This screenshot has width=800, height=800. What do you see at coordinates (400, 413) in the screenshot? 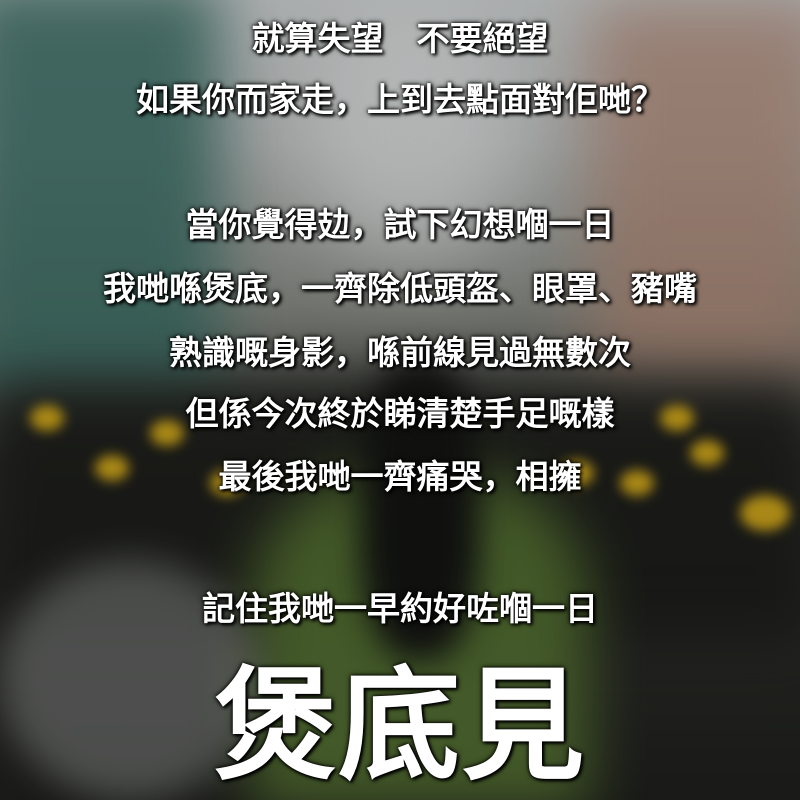
I see `poster-line-6: 但係今次終於睇清楚手足嘅樣` at bounding box center [400, 413].